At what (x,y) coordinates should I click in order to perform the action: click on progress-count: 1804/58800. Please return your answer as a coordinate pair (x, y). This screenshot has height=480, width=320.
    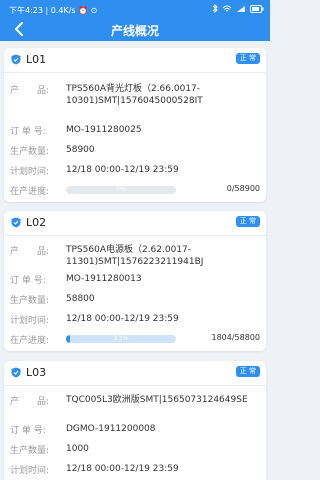
    Looking at the image, I should click on (235, 337).